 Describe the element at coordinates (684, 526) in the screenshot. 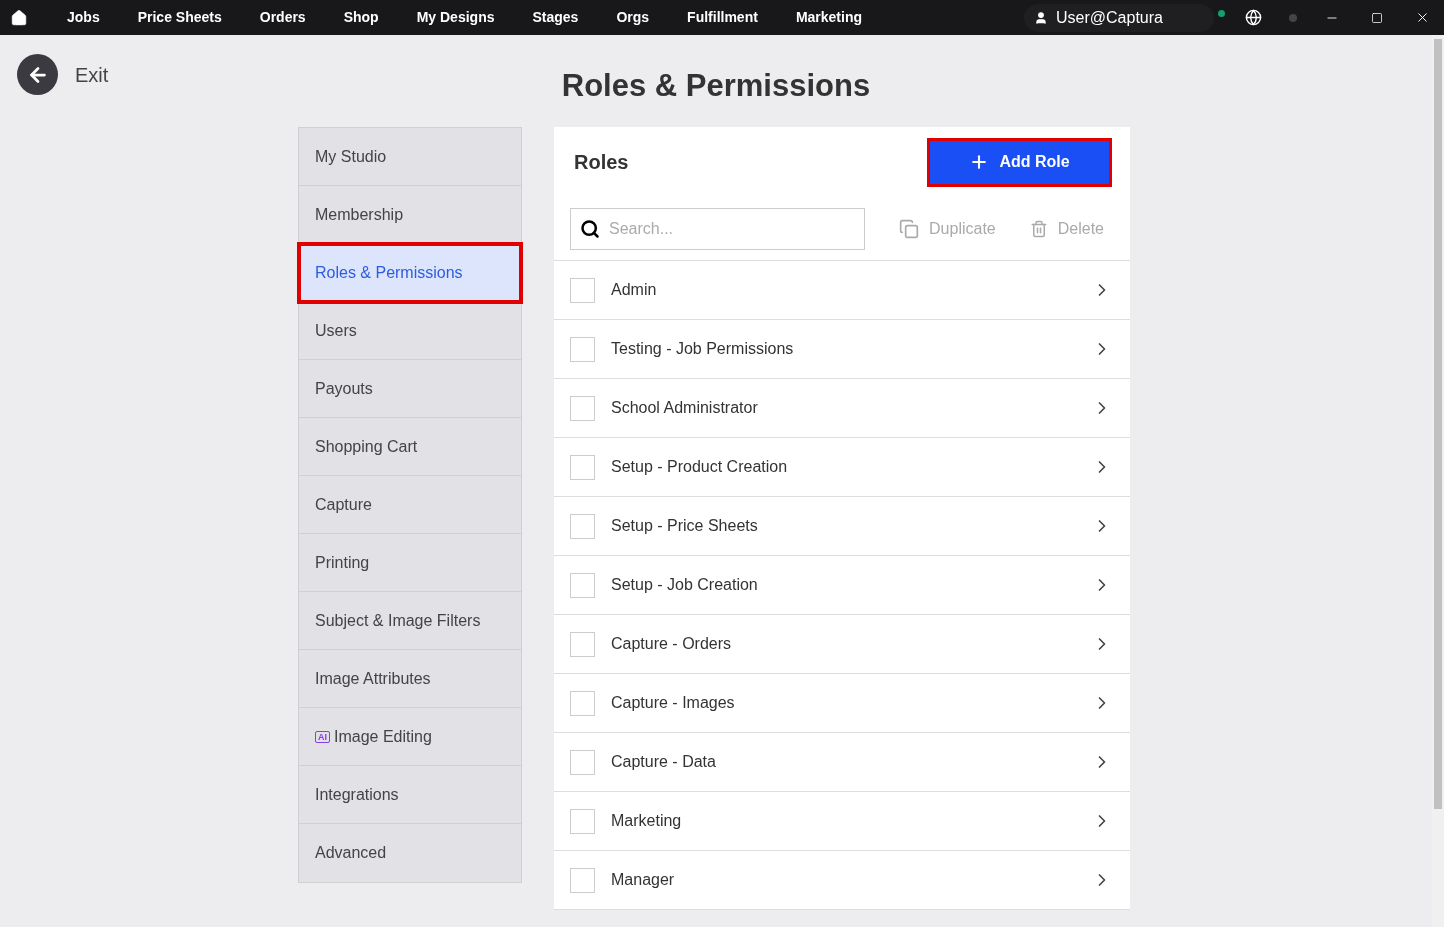

I see `role-name: Setup - Price Sheets` at that location.